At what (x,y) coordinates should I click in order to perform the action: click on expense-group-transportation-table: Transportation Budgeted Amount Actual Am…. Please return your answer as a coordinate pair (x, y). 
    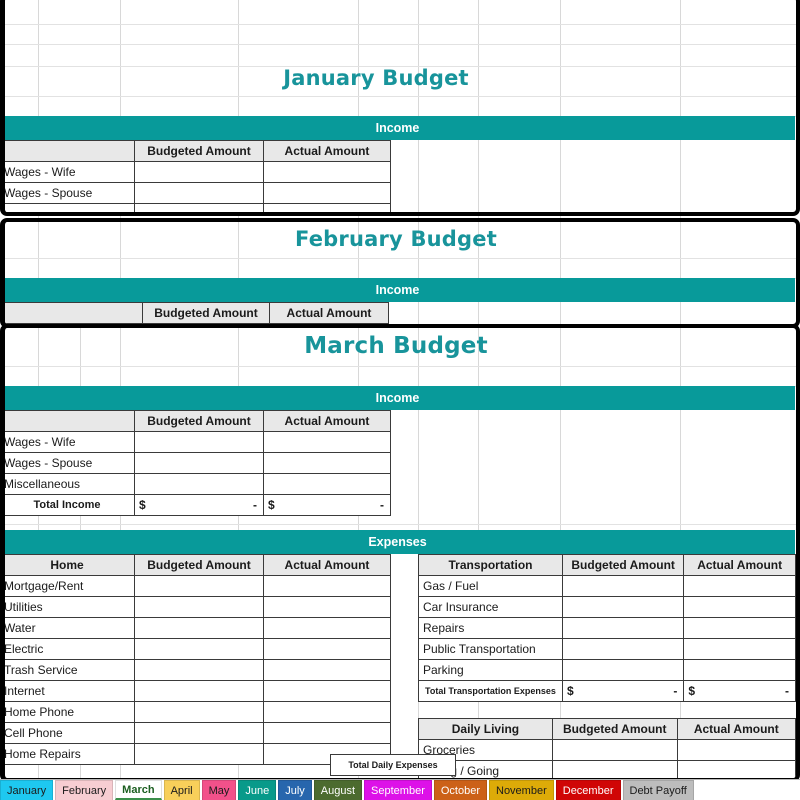
    Looking at the image, I should click on (607, 628).